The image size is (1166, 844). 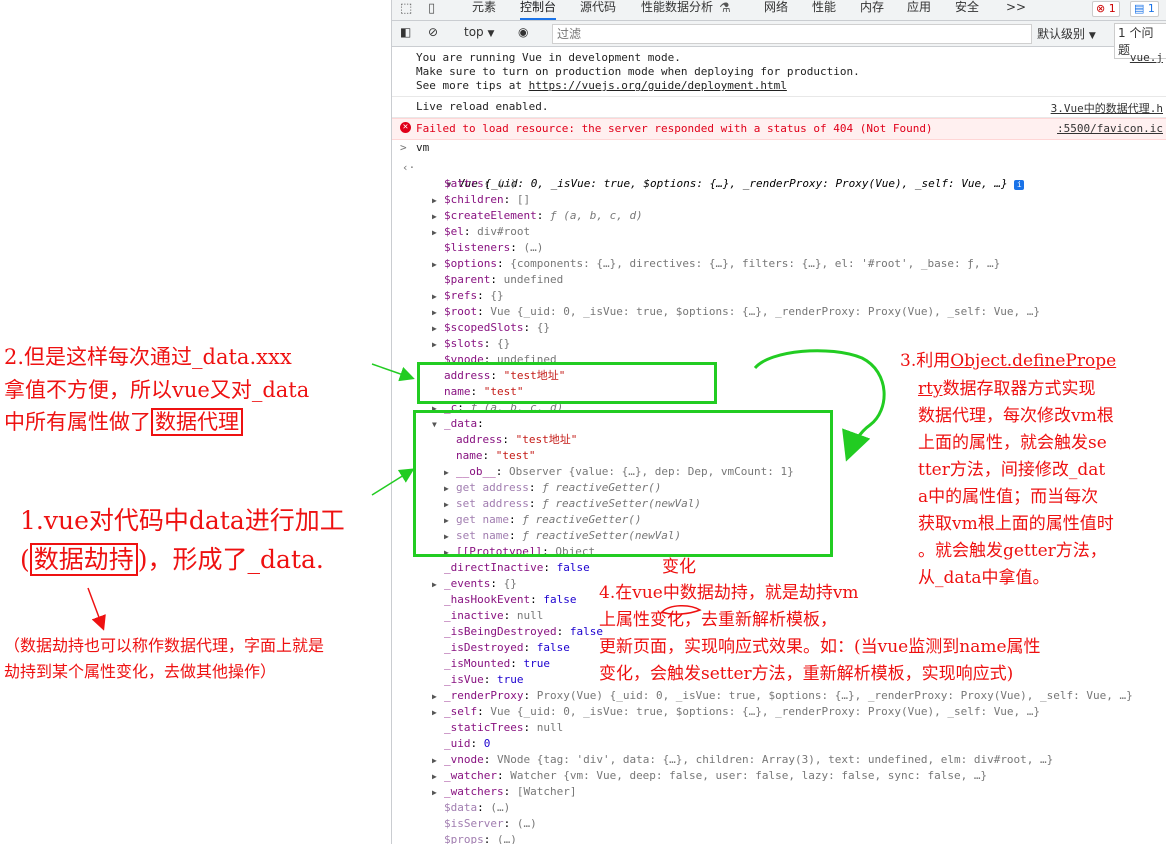 I want to click on annotation-4-line1: 4.在vue中数据劫持，就是劫持vm, so click(x=729, y=593).